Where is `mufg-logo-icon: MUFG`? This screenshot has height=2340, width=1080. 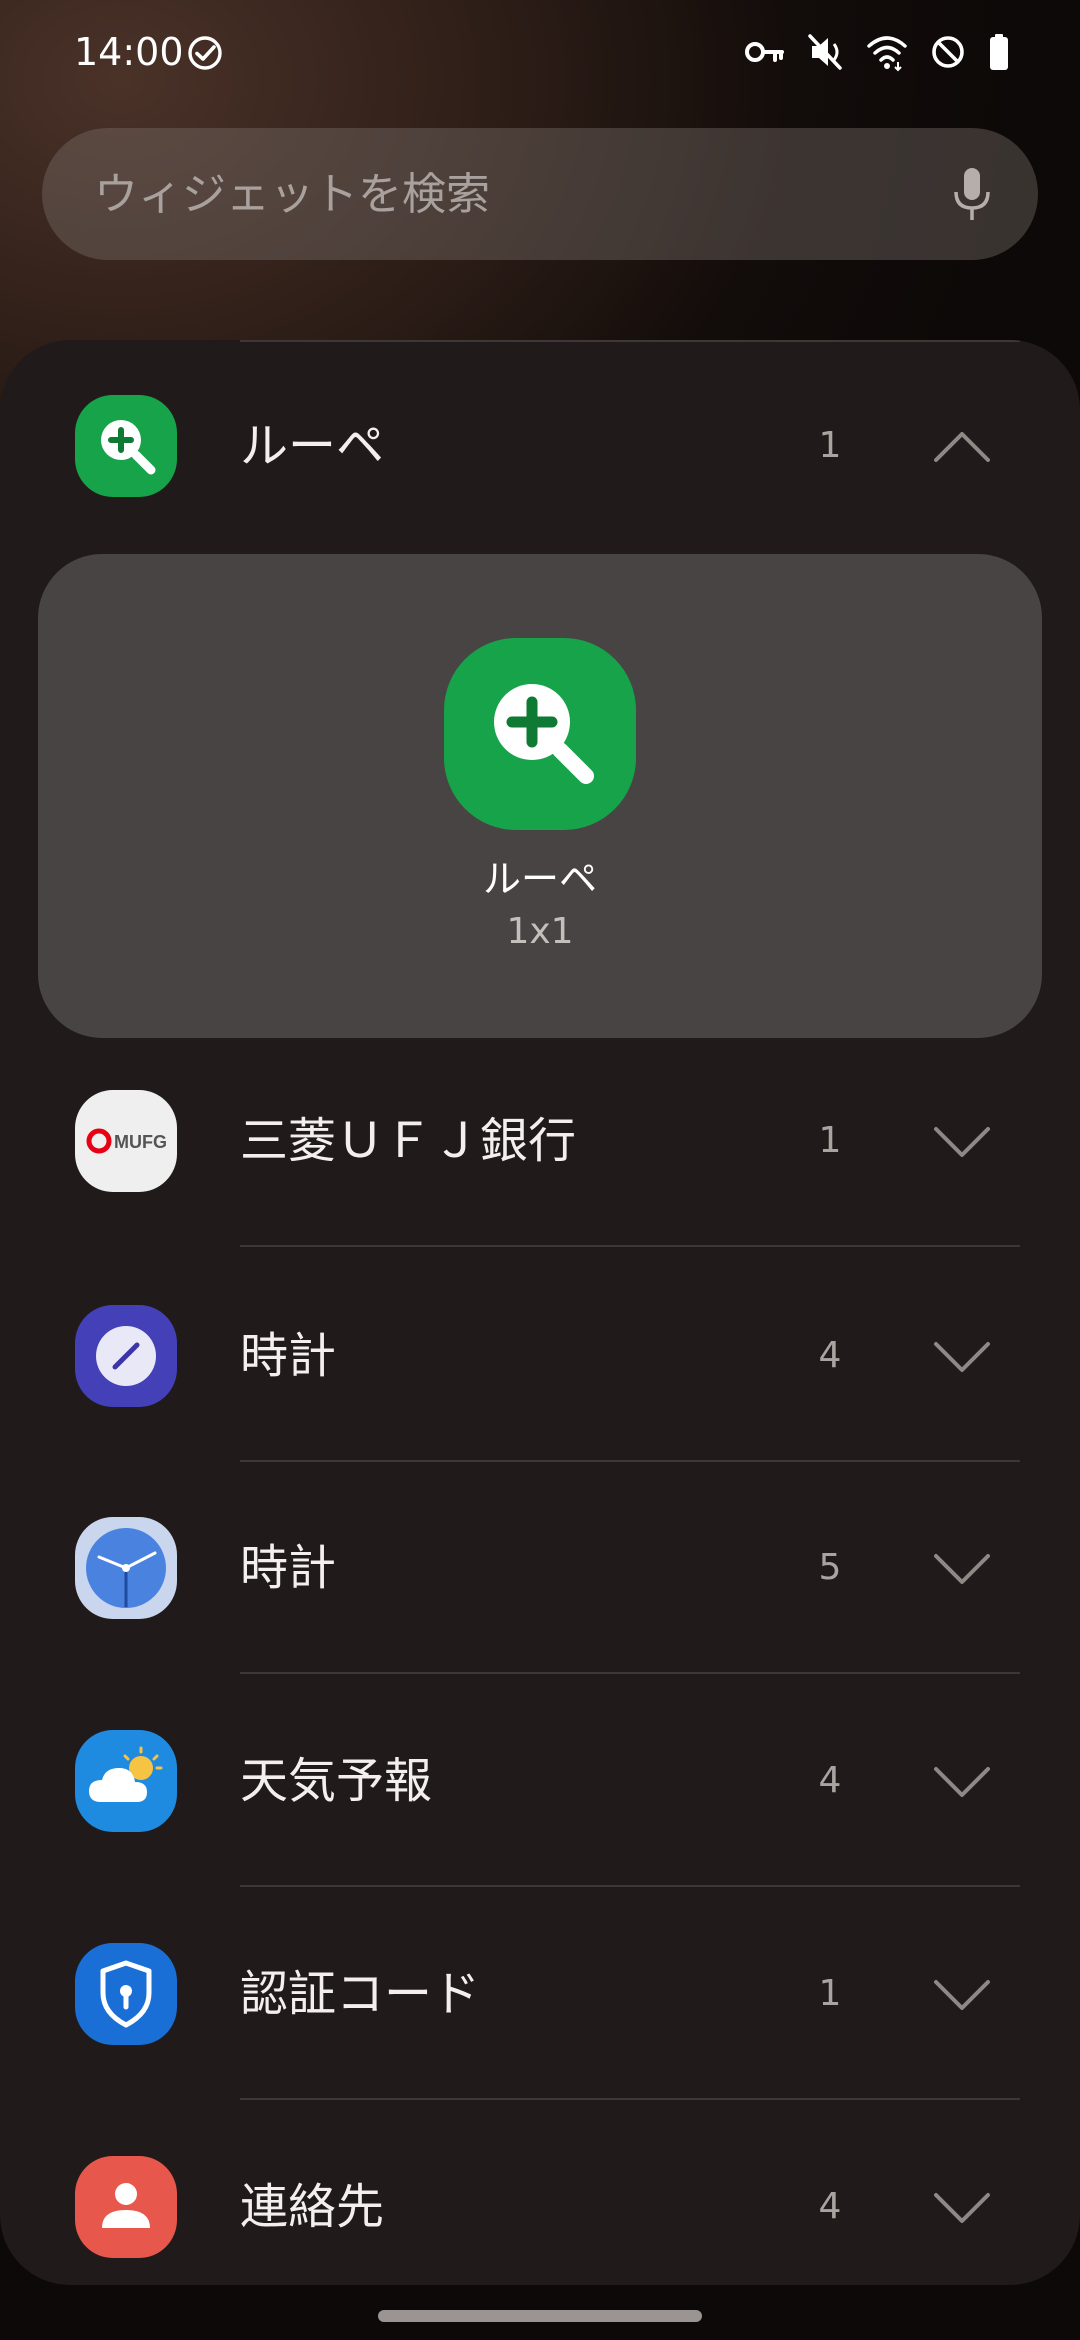 mufg-logo-icon: MUFG is located at coordinates (126, 1141).